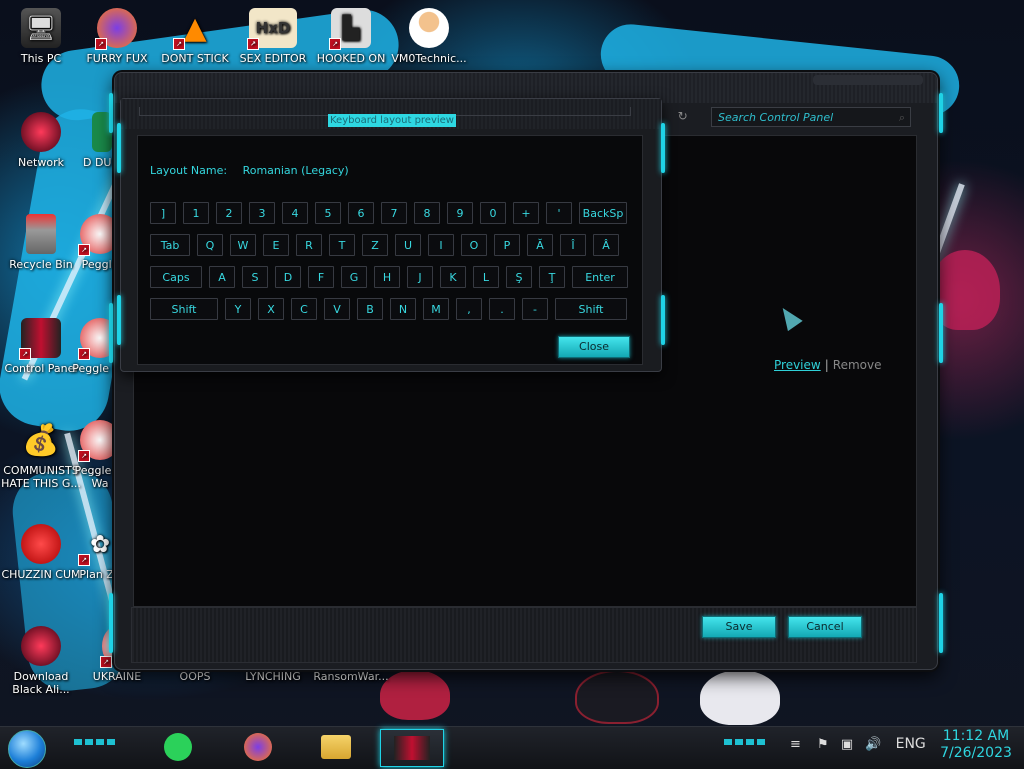  Describe the element at coordinates (288, 277) in the screenshot. I see `keyboard-key: D` at that location.